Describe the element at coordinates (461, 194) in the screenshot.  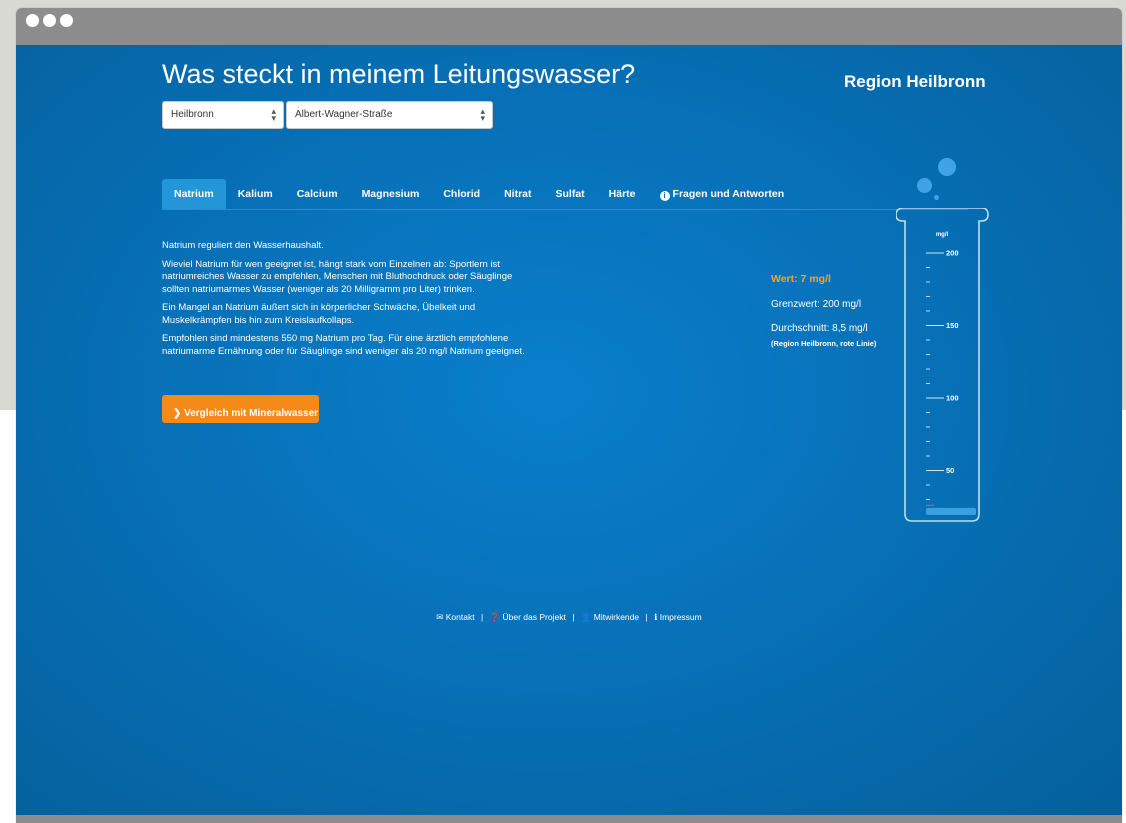
I see `tab-chlorid: Chlorid` at that location.